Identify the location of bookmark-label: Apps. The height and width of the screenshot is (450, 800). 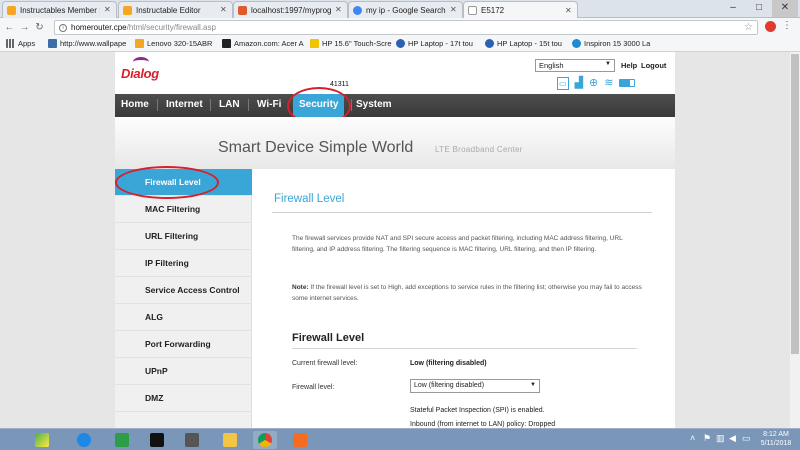
(27, 43).